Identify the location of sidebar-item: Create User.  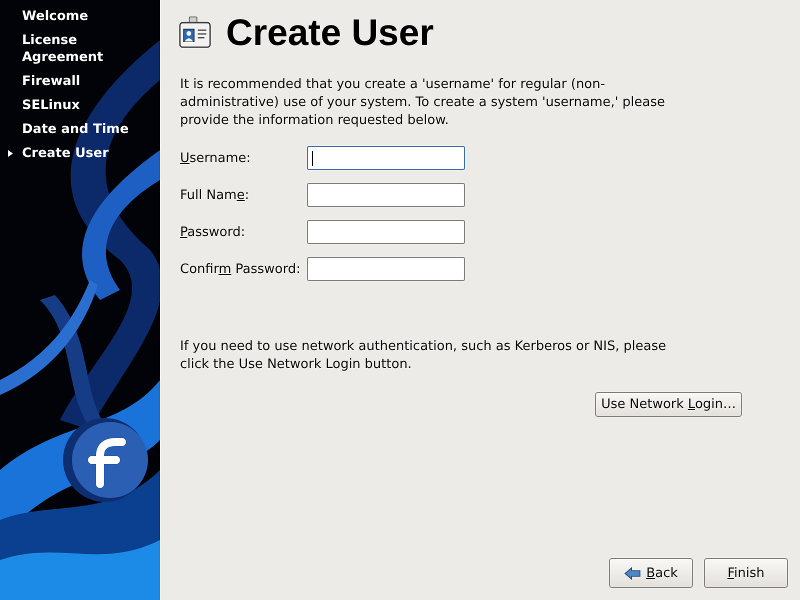
(65, 153).